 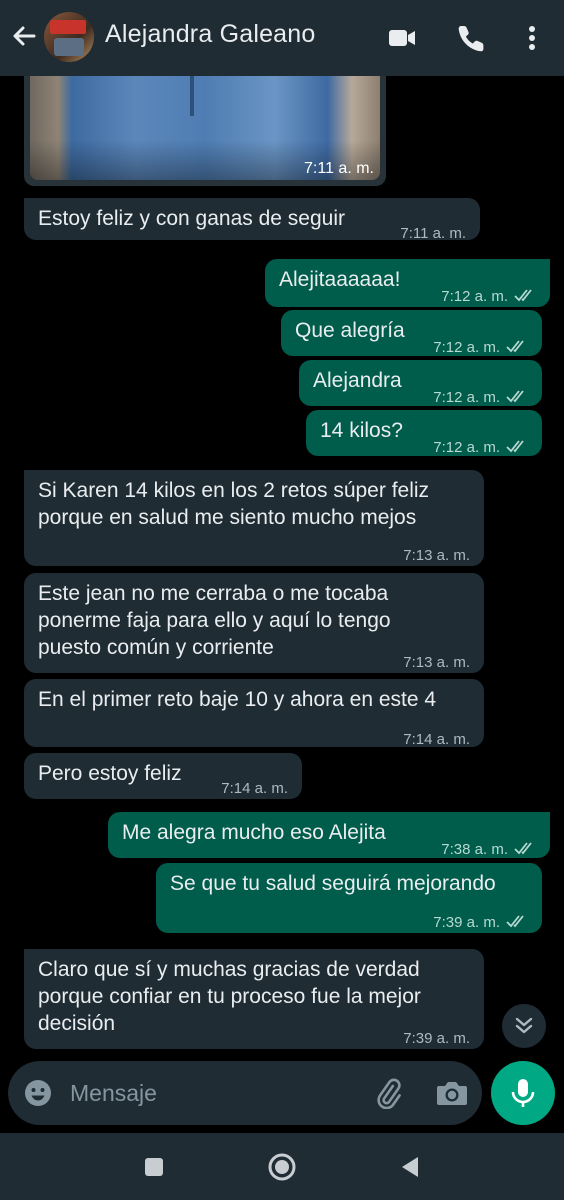 What do you see at coordinates (402, 38) in the screenshot?
I see `video-call-icon` at bounding box center [402, 38].